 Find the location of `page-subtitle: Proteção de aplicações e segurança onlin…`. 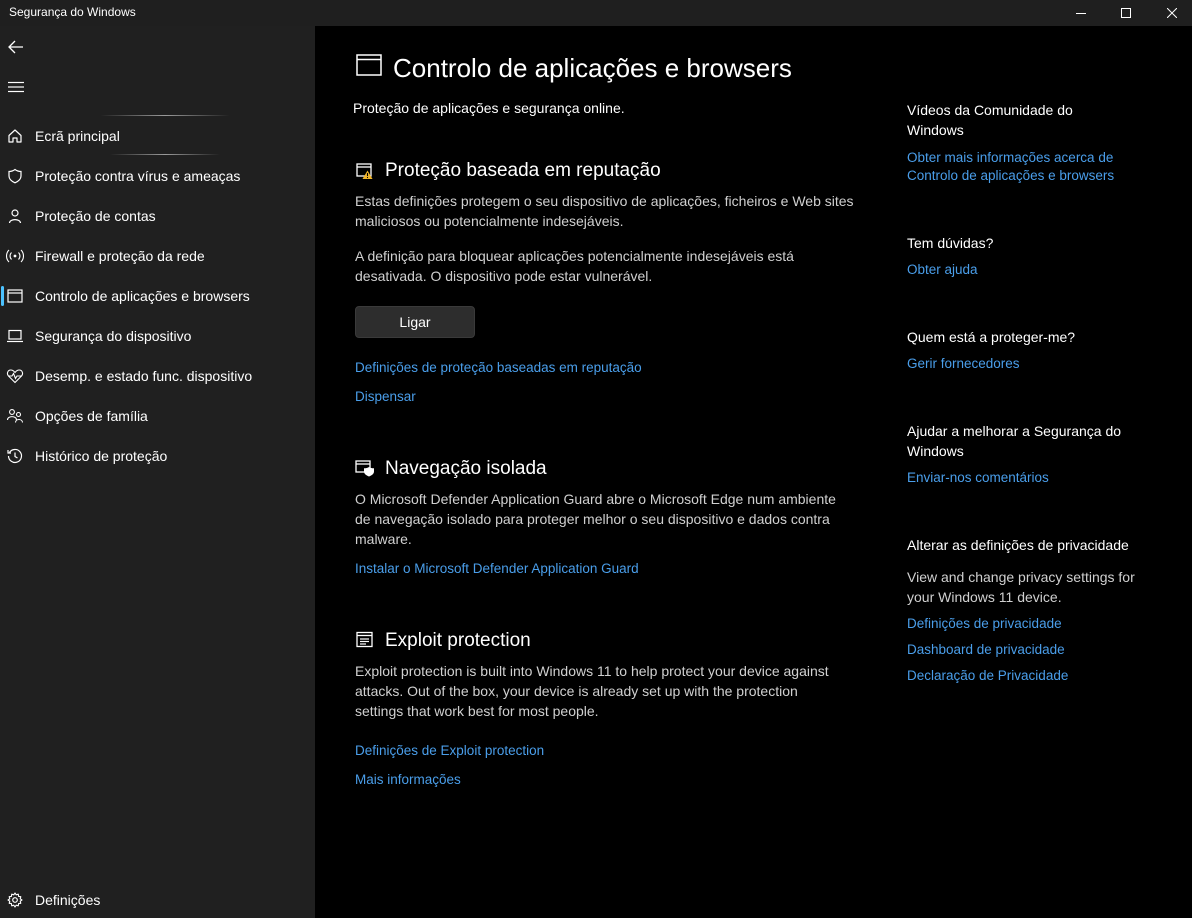

page-subtitle: Proteção de aplicações e segurança onlin… is located at coordinates (489, 108).